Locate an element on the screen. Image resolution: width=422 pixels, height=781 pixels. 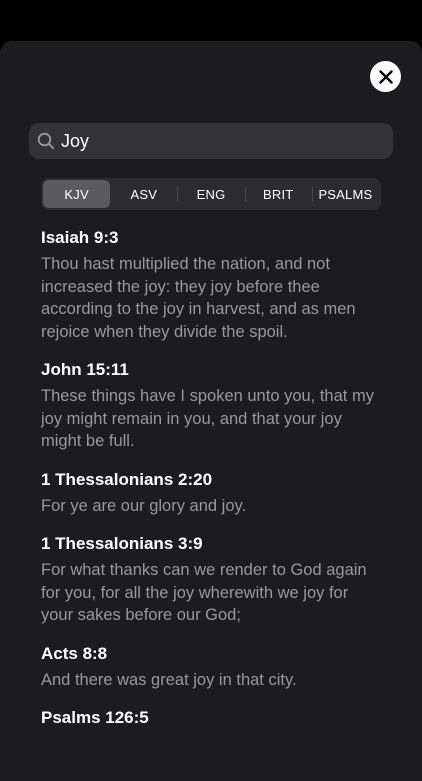
verse-text: And there was great joy in that city. is located at coordinates (169, 679).